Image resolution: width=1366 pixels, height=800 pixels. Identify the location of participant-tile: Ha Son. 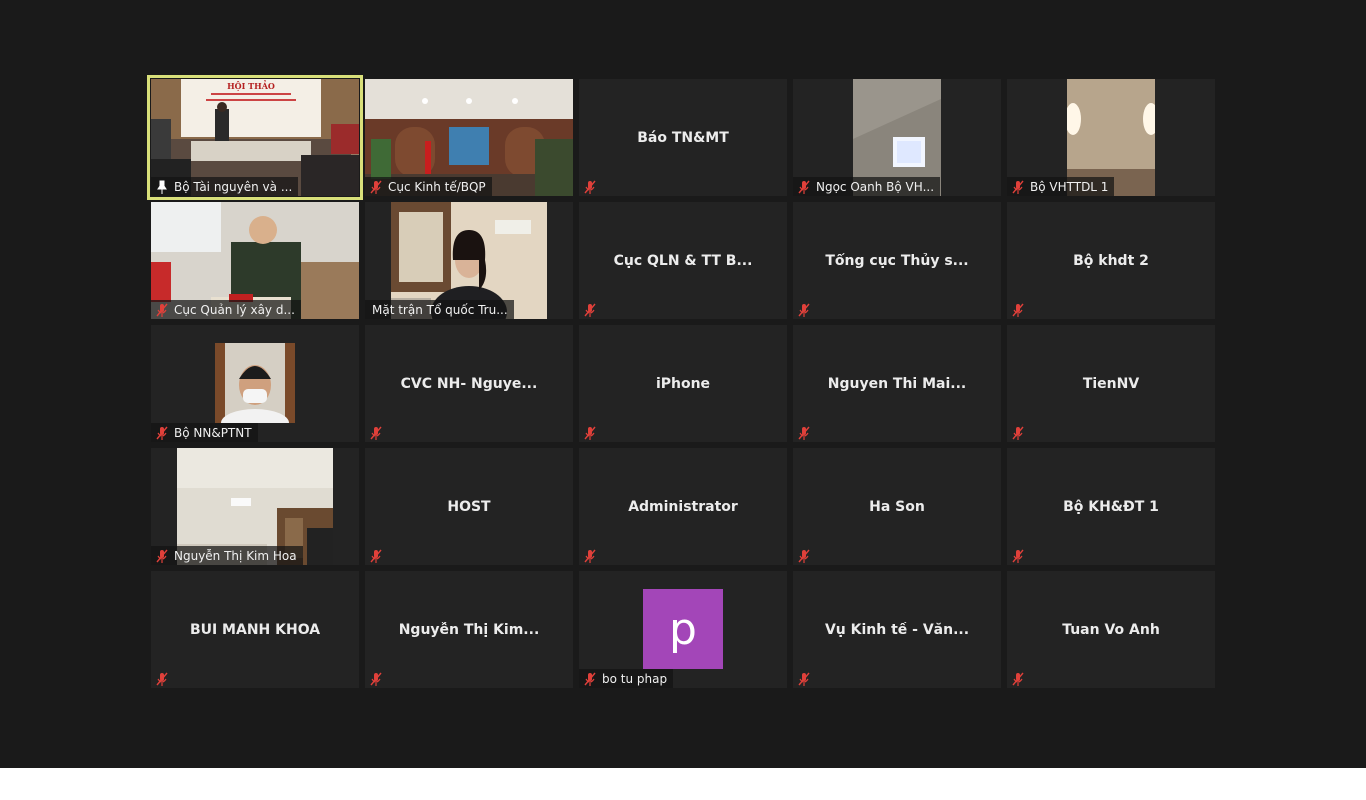
(897, 506).